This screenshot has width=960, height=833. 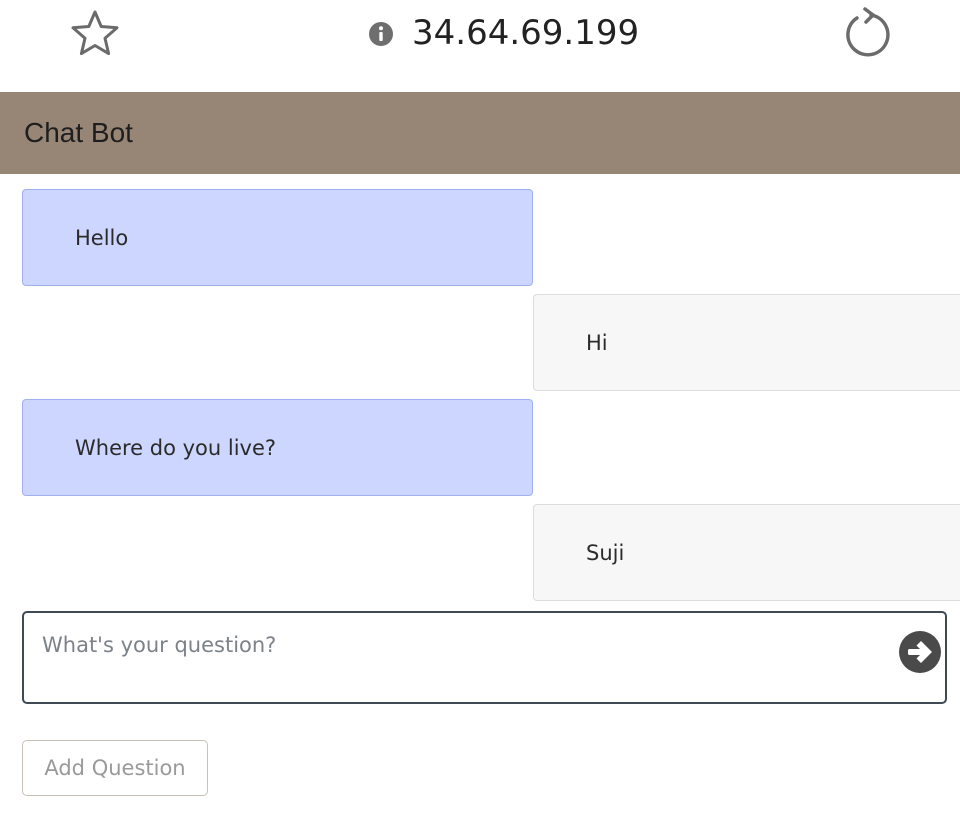 I want to click on star-icon, so click(x=95, y=34).